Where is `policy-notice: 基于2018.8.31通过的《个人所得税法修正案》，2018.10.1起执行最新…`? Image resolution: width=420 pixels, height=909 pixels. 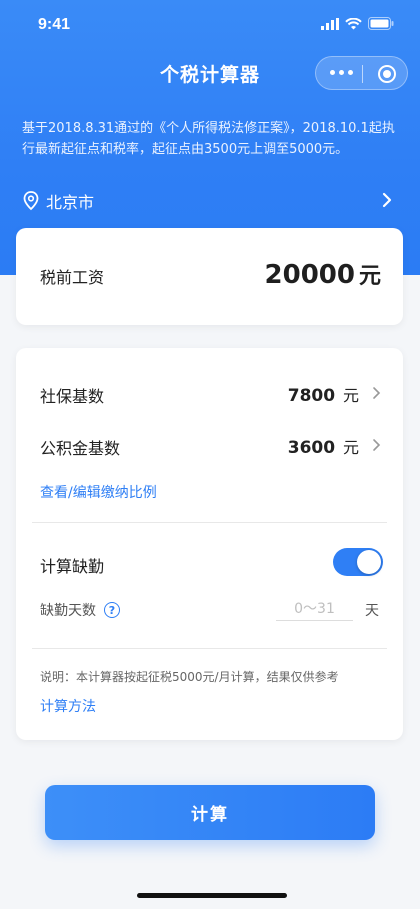 policy-notice: 基于2018.8.31通过的《个人所得税法修正案》，2018.10.1起执行最新… is located at coordinates (208, 139).